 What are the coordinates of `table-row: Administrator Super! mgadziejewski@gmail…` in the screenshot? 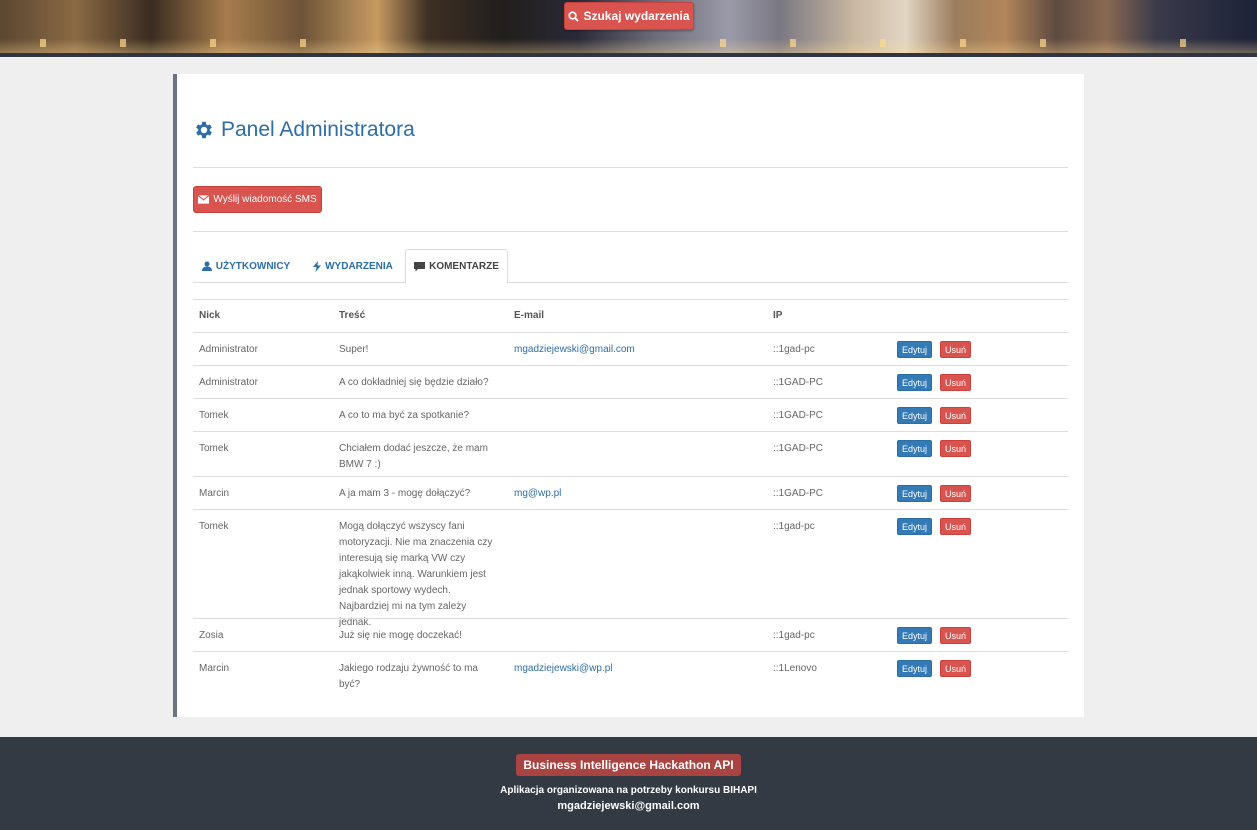 It's located at (630, 348).